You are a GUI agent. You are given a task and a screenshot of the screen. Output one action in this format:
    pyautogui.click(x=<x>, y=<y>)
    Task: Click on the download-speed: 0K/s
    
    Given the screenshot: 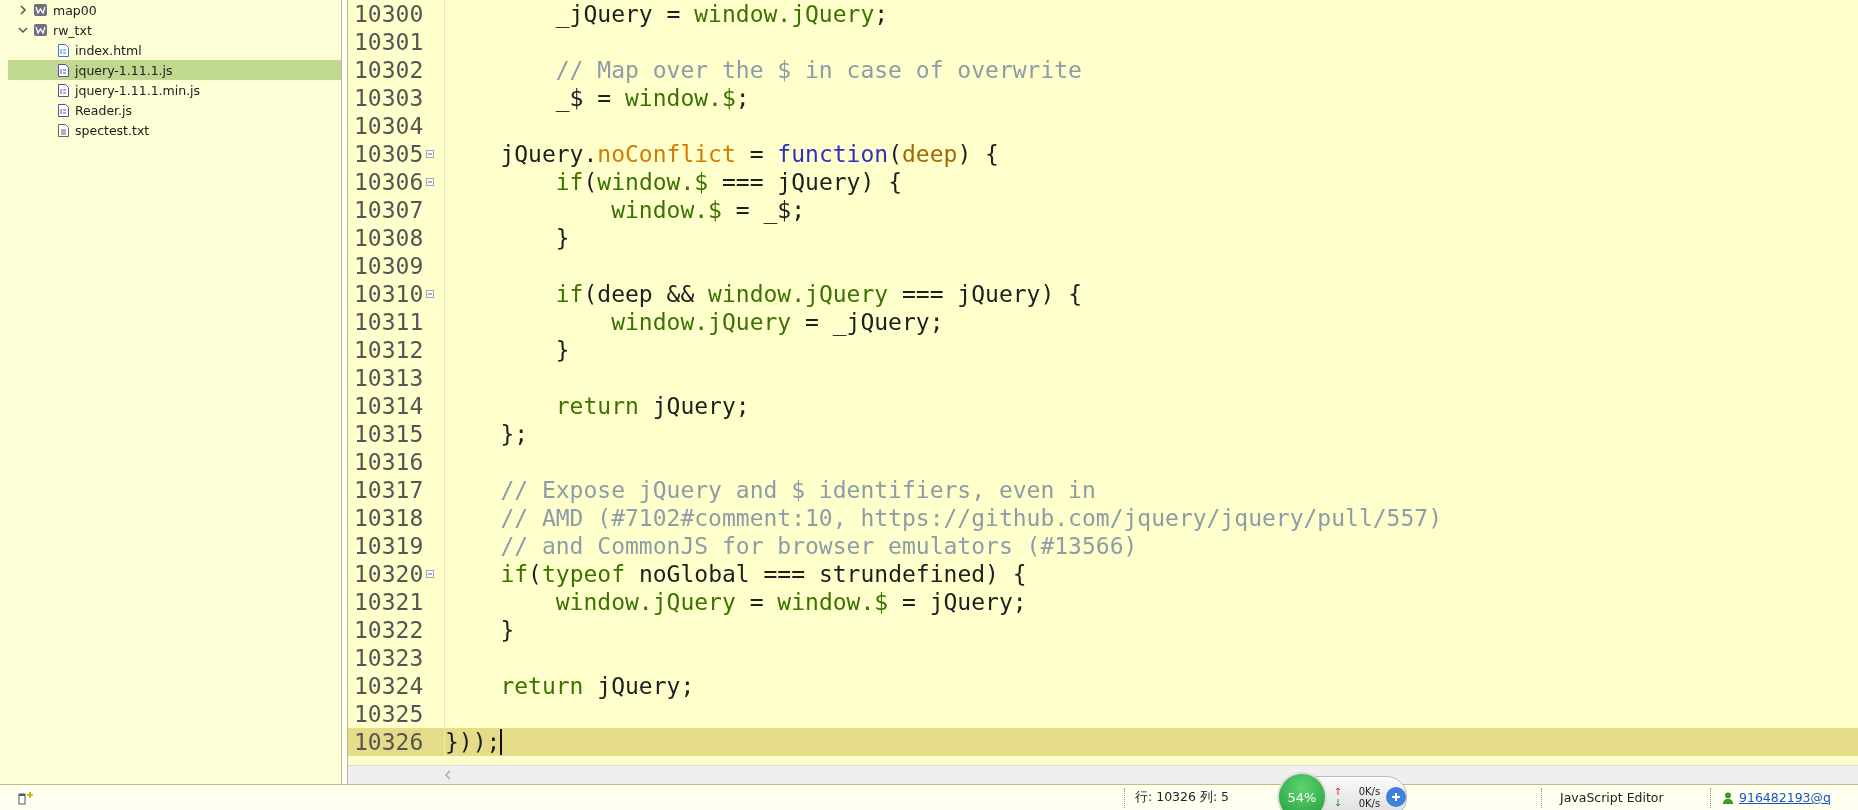 What is the action you would take?
    pyautogui.click(x=1369, y=803)
    